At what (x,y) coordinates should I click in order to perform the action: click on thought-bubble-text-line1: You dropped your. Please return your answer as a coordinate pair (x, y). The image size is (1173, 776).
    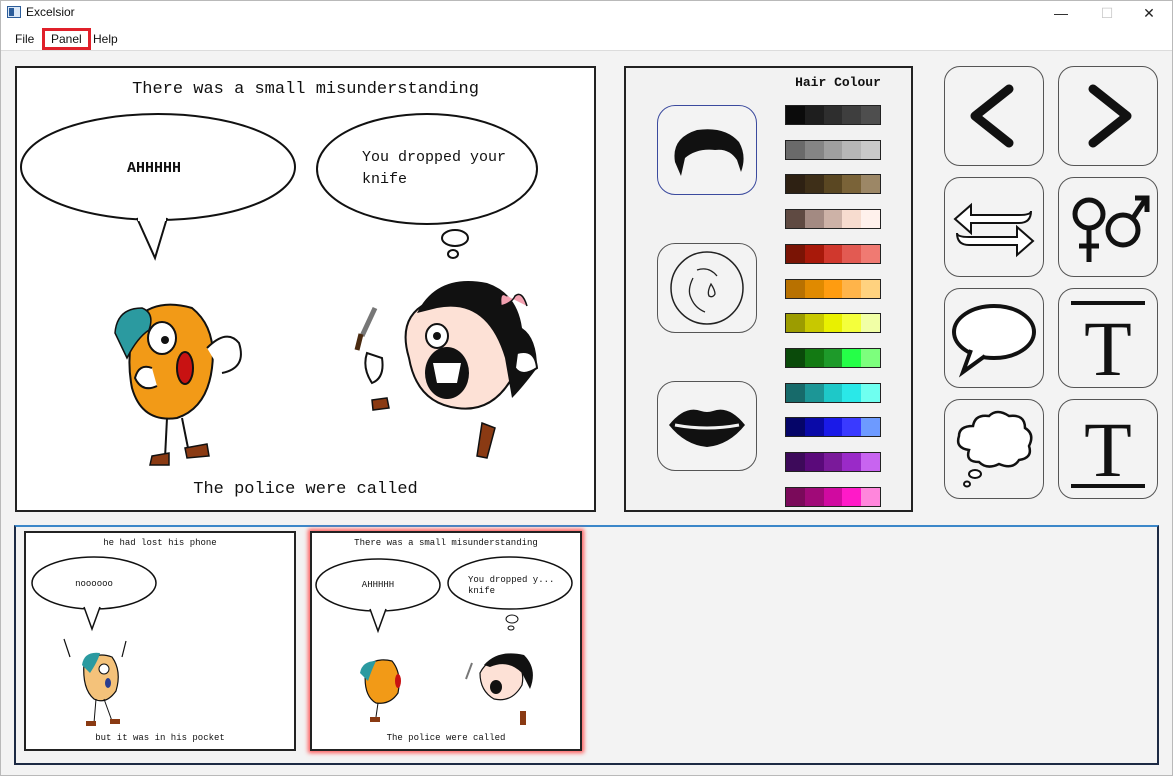
    Looking at the image, I should click on (434, 157).